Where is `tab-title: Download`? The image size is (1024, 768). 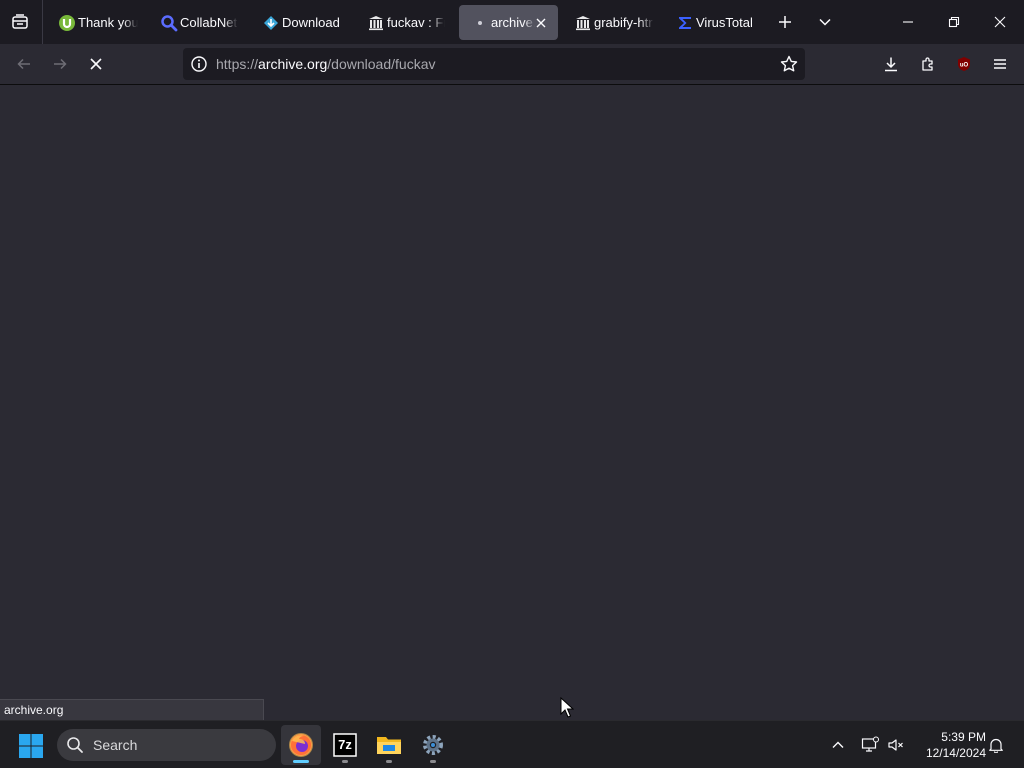
tab-title: Download is located at coordinates (311, 22).